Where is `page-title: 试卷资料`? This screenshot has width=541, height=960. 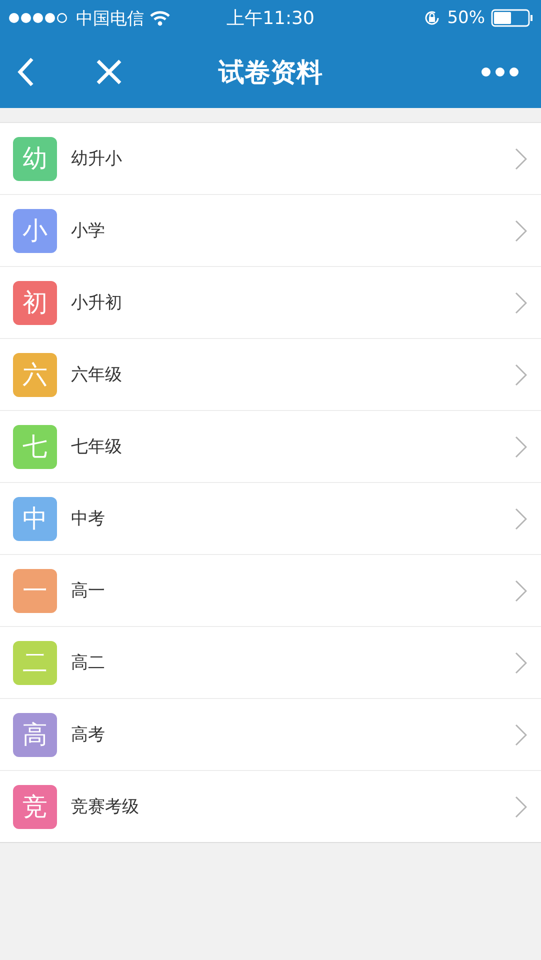
page-title: 试卷资料 is located at coordinates (270, 73).